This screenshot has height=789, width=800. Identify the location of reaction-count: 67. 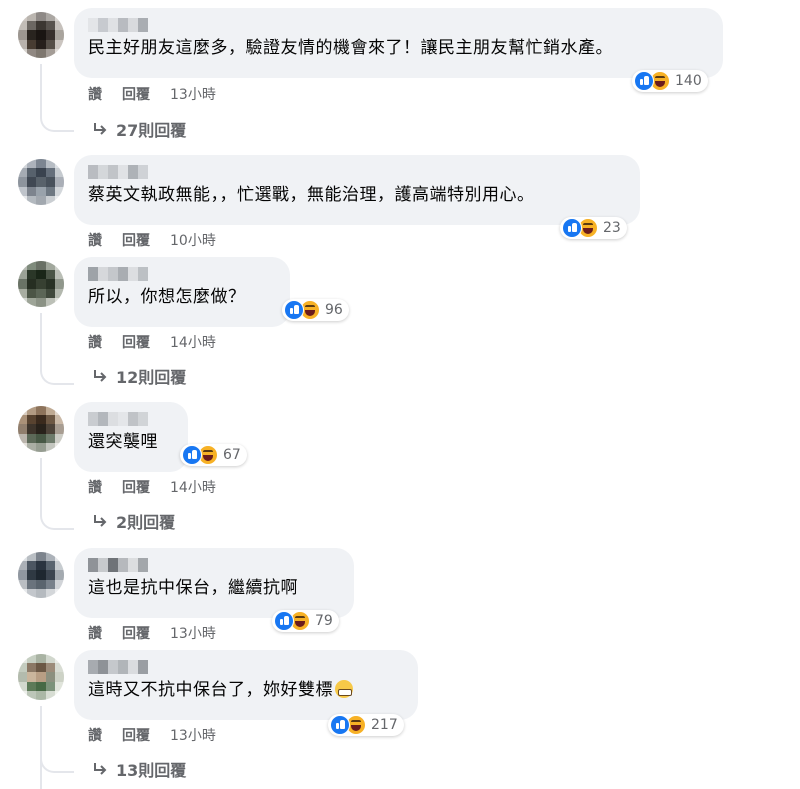
(232, 455).